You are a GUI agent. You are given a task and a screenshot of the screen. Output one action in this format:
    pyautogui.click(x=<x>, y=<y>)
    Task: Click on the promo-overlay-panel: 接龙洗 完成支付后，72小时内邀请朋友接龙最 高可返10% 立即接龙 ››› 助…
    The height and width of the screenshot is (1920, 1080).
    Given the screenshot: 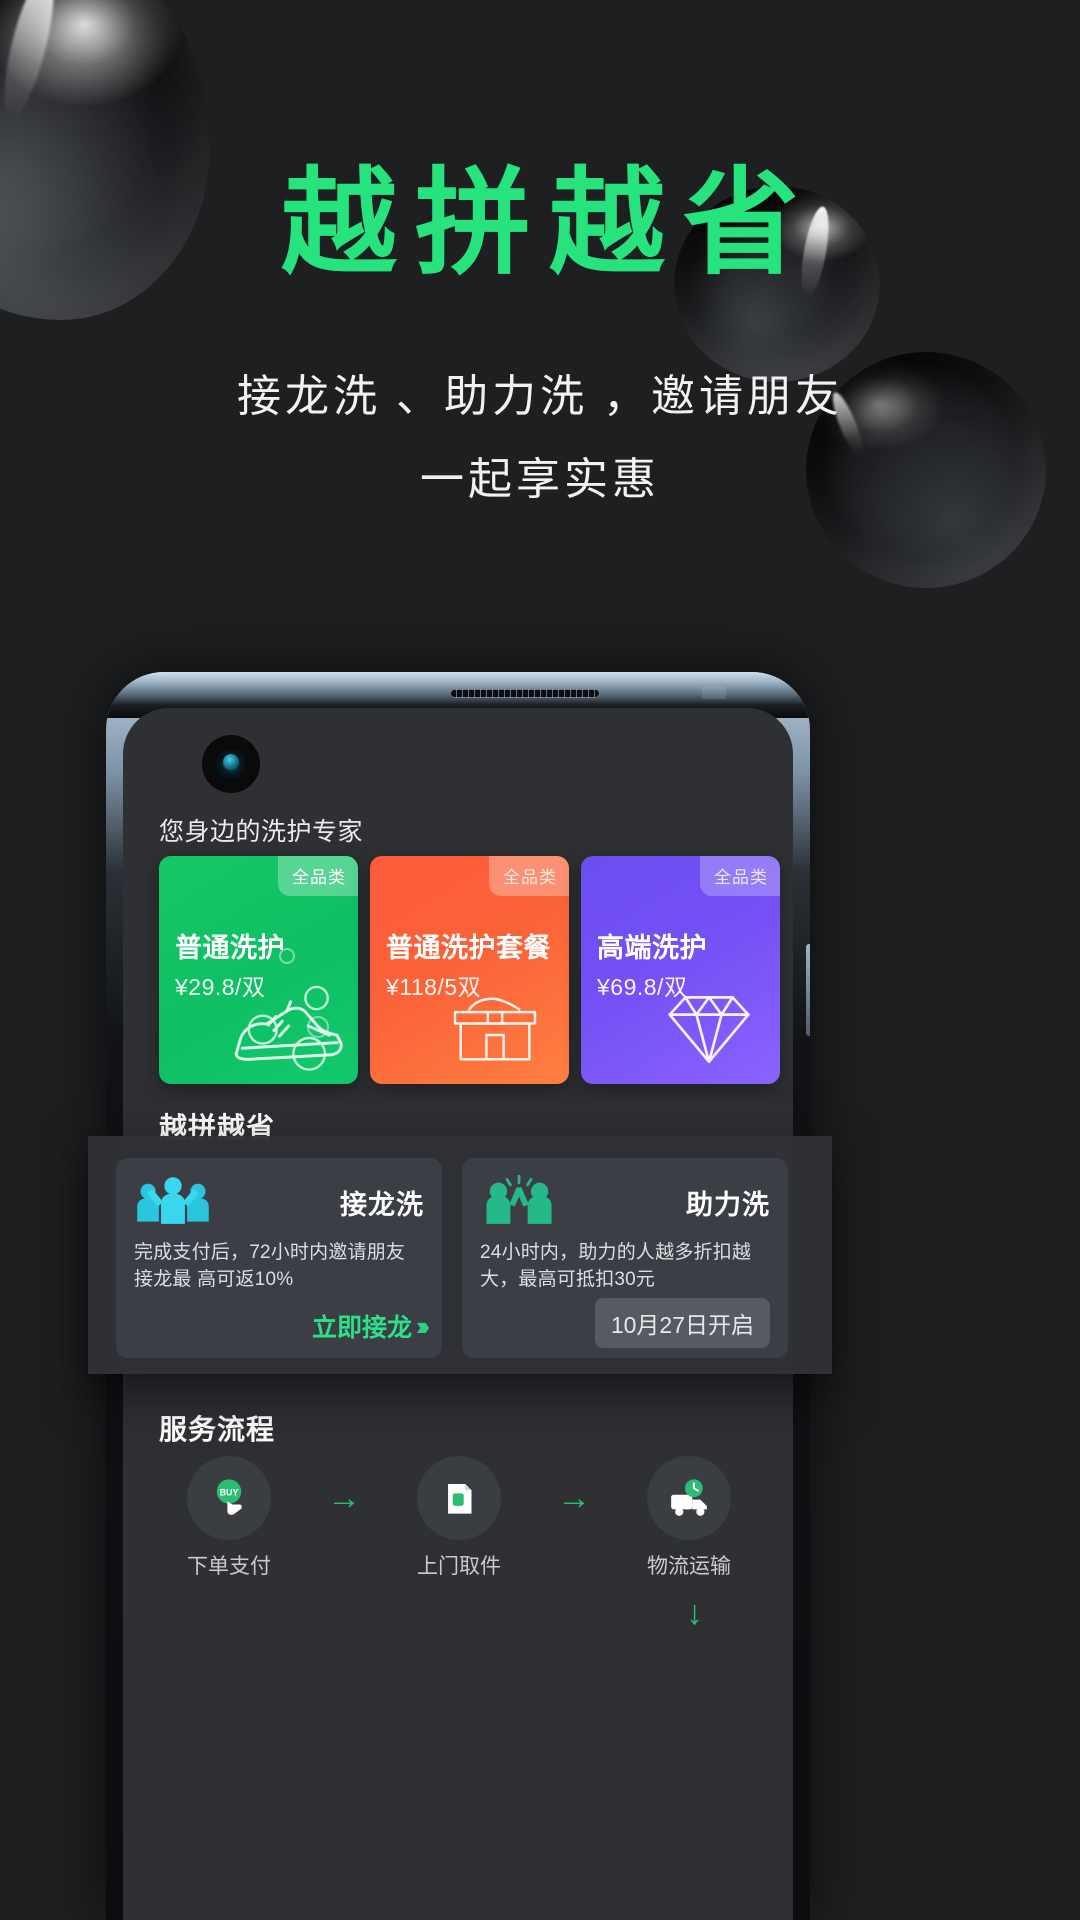 What is the action you would take?
    pyautogui.click(x=460, y=1255)
    